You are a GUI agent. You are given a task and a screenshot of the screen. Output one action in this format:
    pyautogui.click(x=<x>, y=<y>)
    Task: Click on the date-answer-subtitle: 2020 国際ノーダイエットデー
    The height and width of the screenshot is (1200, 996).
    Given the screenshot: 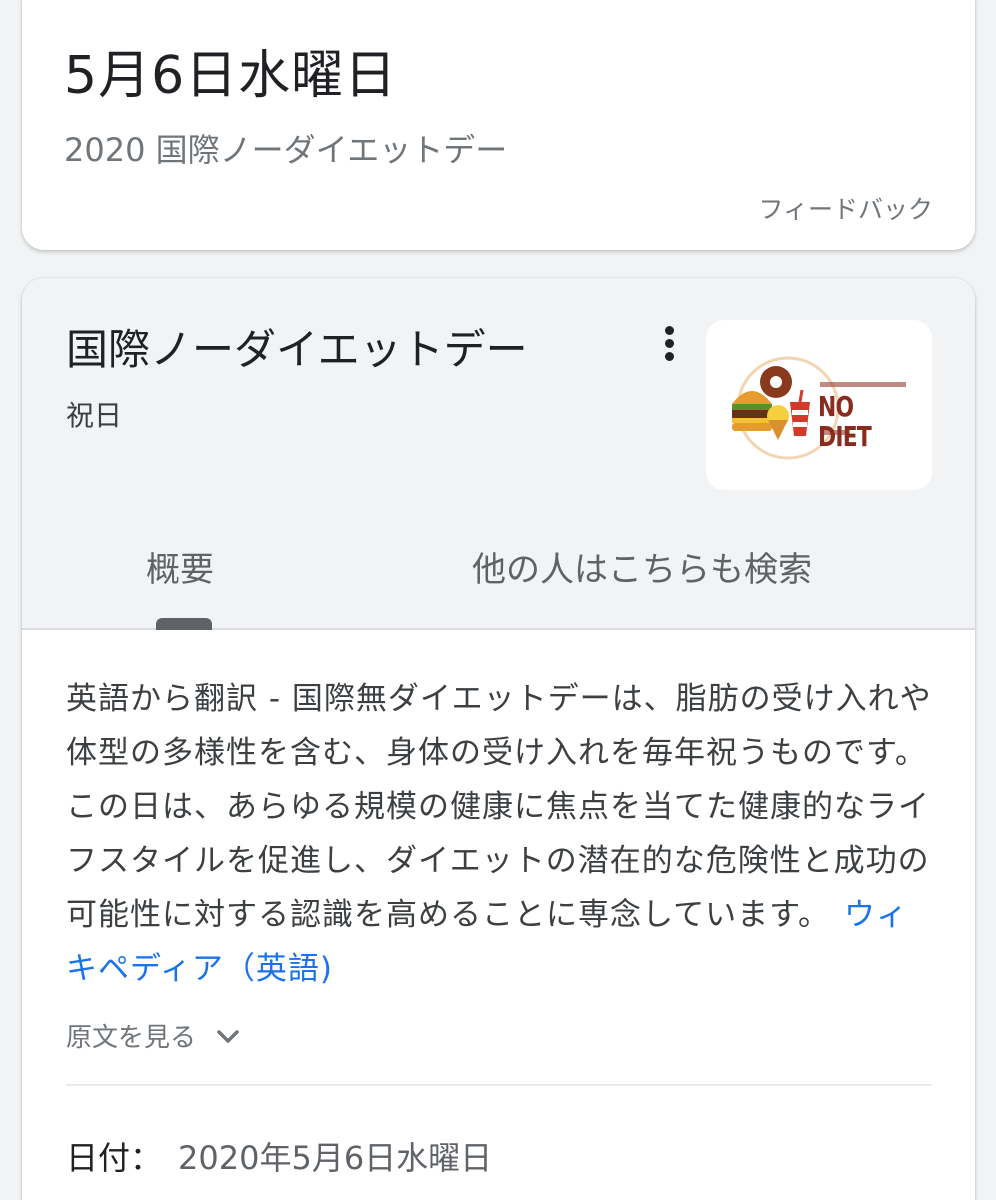 What is the action you would take?
    pyautogui.click(x=286, y=150)
    